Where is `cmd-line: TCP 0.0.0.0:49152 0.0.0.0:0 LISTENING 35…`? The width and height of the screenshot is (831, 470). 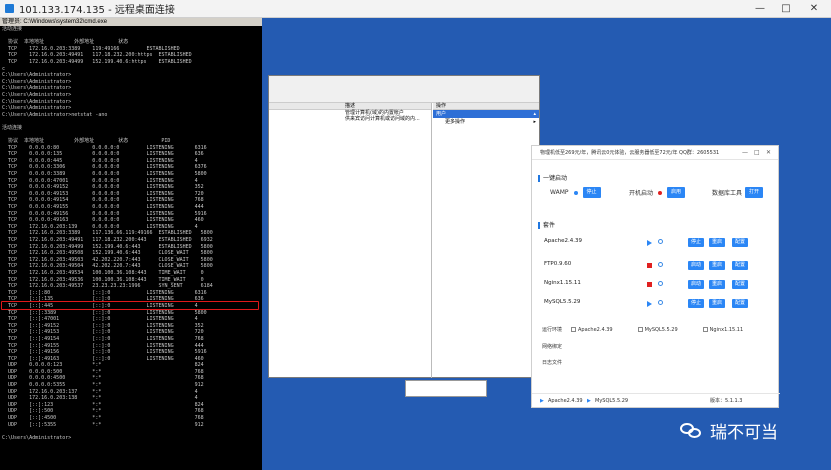
cmd-line: TCP 0.0.0.0:49152 0.0.0.0:0 LISTENING 35… is located at coordinates (103, 187).